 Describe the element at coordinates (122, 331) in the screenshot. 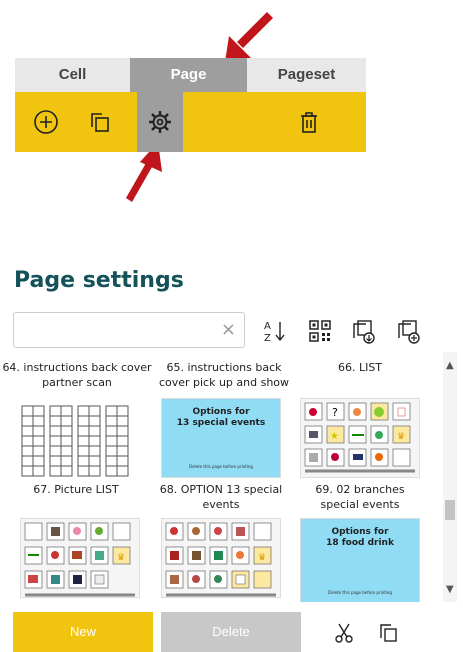

I see `search-input` at that location.